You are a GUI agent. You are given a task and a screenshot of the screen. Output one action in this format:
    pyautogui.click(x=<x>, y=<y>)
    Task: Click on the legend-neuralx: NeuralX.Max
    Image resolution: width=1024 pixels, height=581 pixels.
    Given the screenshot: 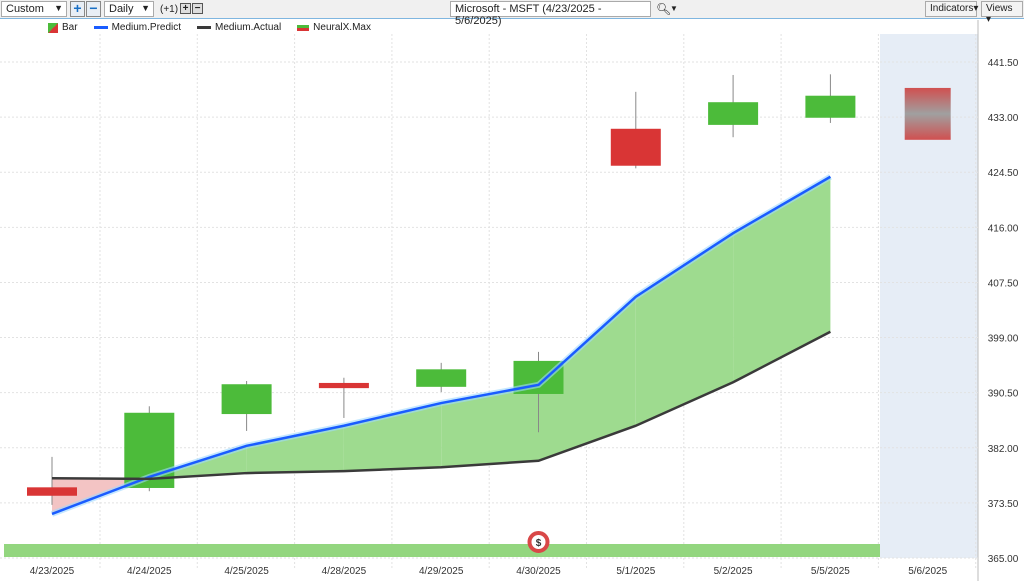 What is the action you would take?
    pyautogui.click(x=334, y=27)
    